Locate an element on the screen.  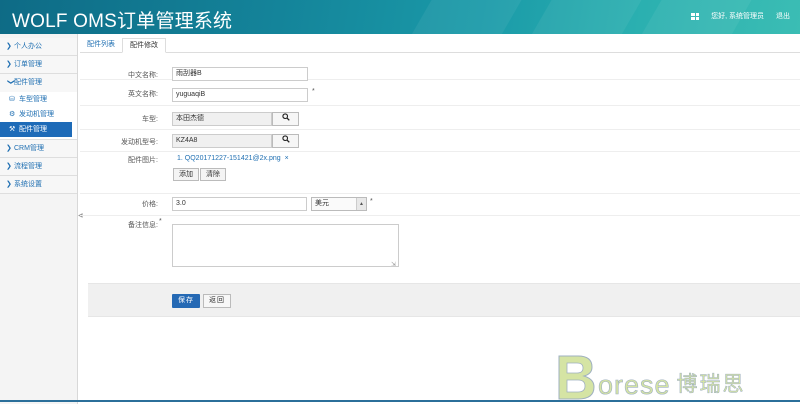
sidebar-item-label: 订单管理 is located at coordinates (28, 64).